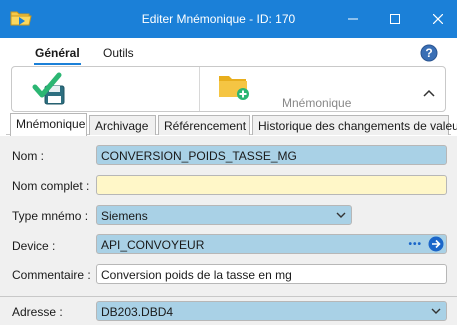  I want to click on minimize-button, so click(353, 19).